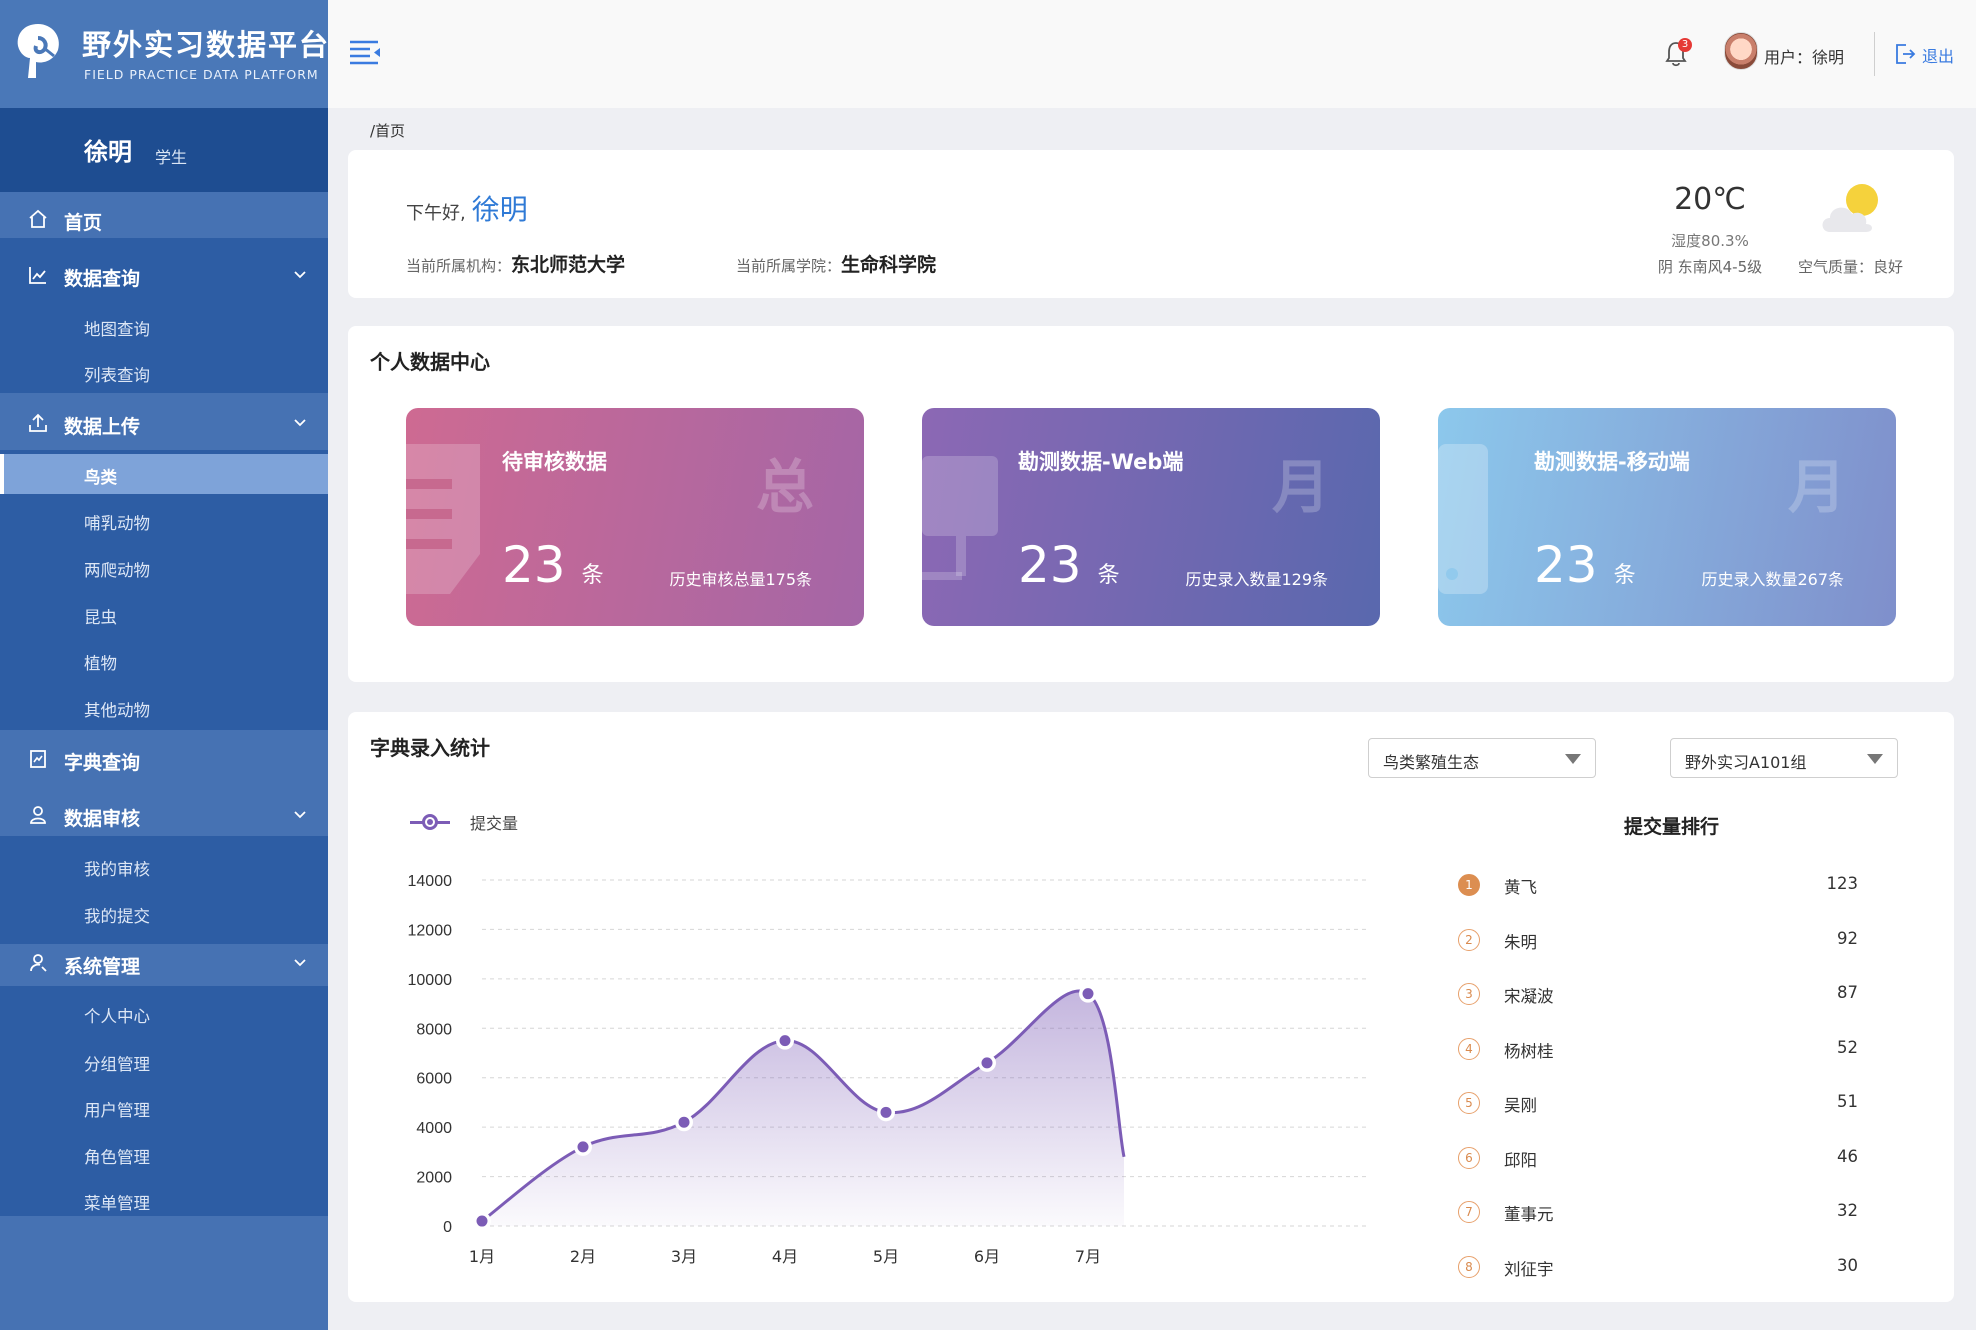 This screenshot has height=1330, width=1976. Describe the element at coordinates (1469, 994) in the screenshot. I see `rank-number: 3` at that location.